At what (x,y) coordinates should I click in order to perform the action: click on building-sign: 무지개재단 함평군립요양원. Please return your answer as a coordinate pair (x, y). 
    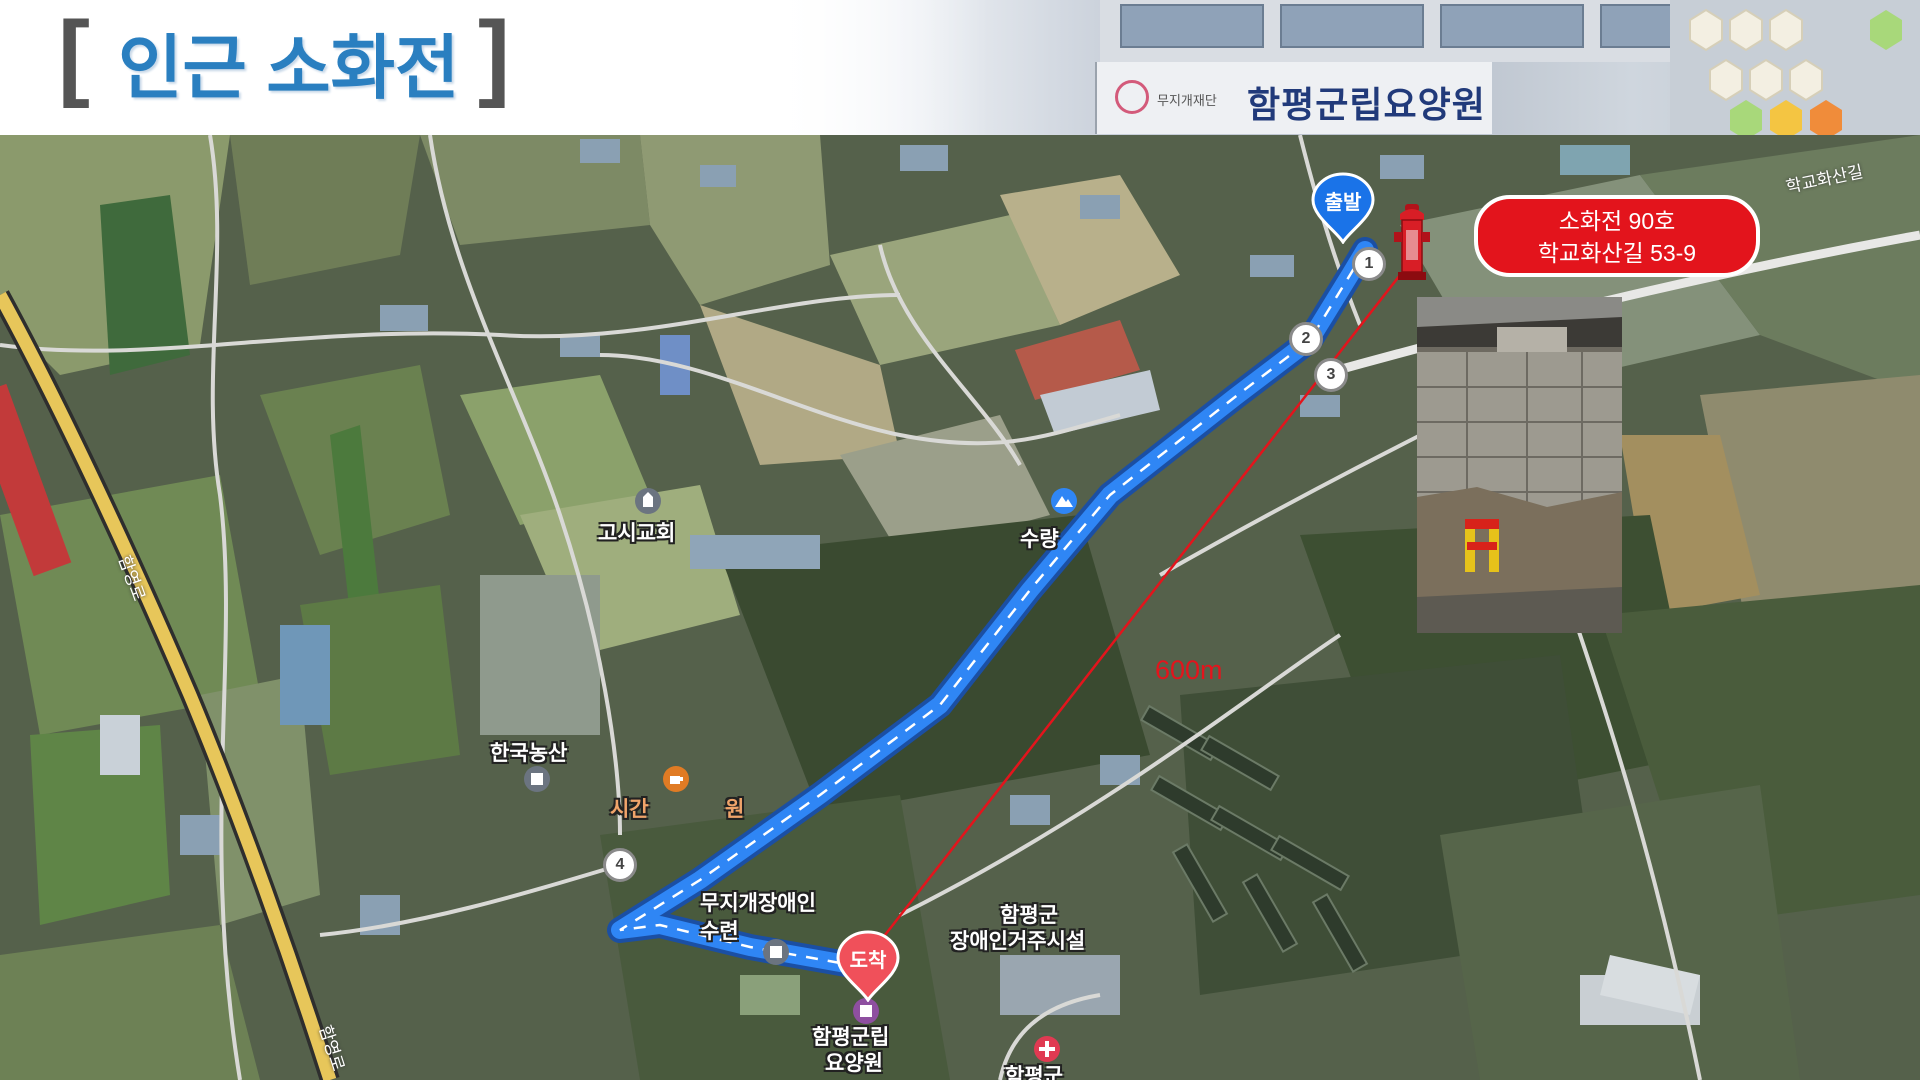
    Looking at the image, I should click on (1293, 98).